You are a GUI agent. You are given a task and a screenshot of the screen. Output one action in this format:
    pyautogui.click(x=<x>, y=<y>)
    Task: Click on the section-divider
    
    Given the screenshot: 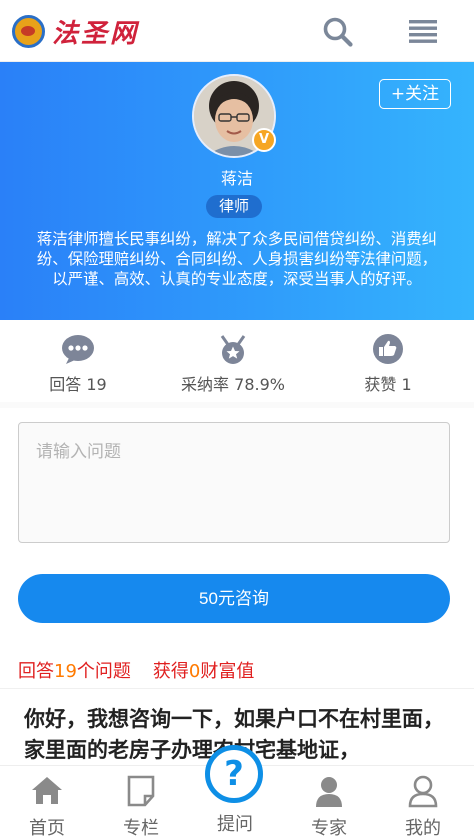 What is the action you would take?
    pyautogui.click(x=237, y=405)
    